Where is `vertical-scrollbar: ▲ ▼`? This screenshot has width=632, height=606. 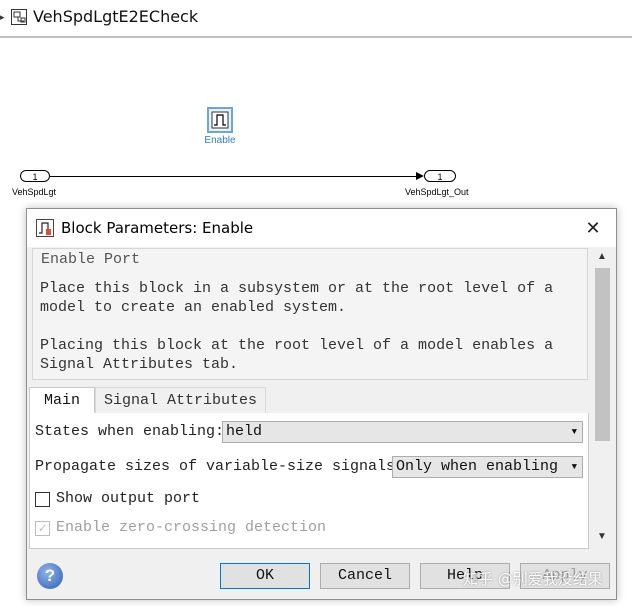
vertical-scrollbar: ▲ ▼ is located at coordinates (602, 398).